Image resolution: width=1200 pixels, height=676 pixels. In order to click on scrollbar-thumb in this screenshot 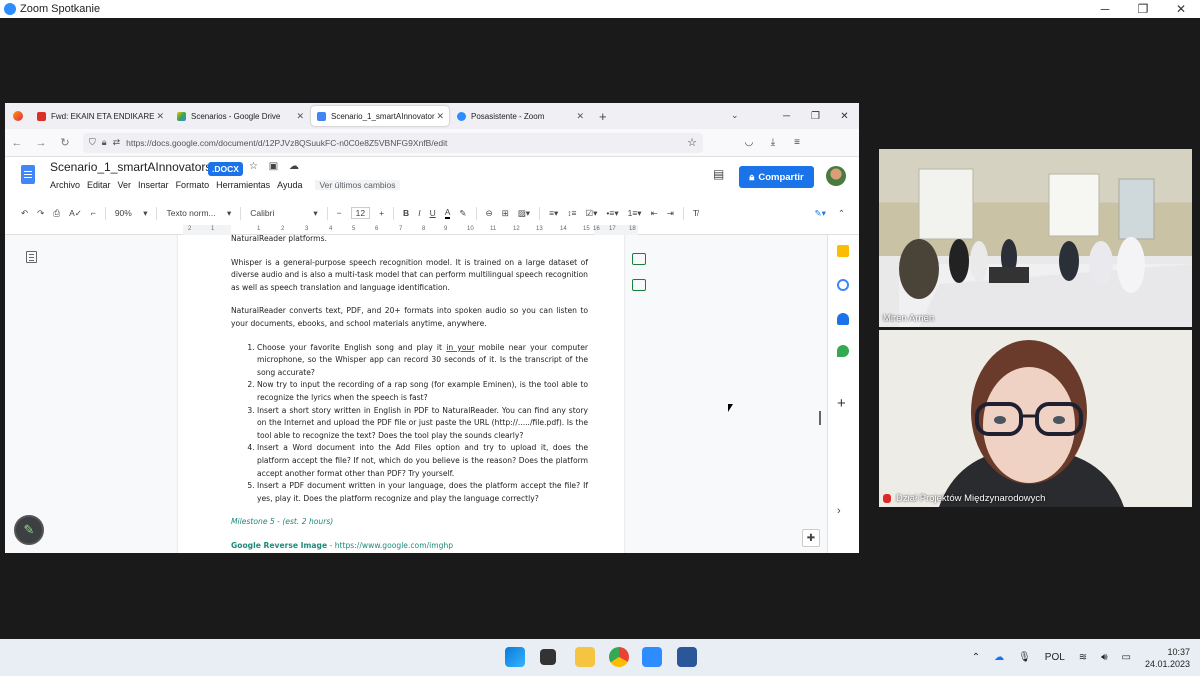, I will do `click(820, 418)`.